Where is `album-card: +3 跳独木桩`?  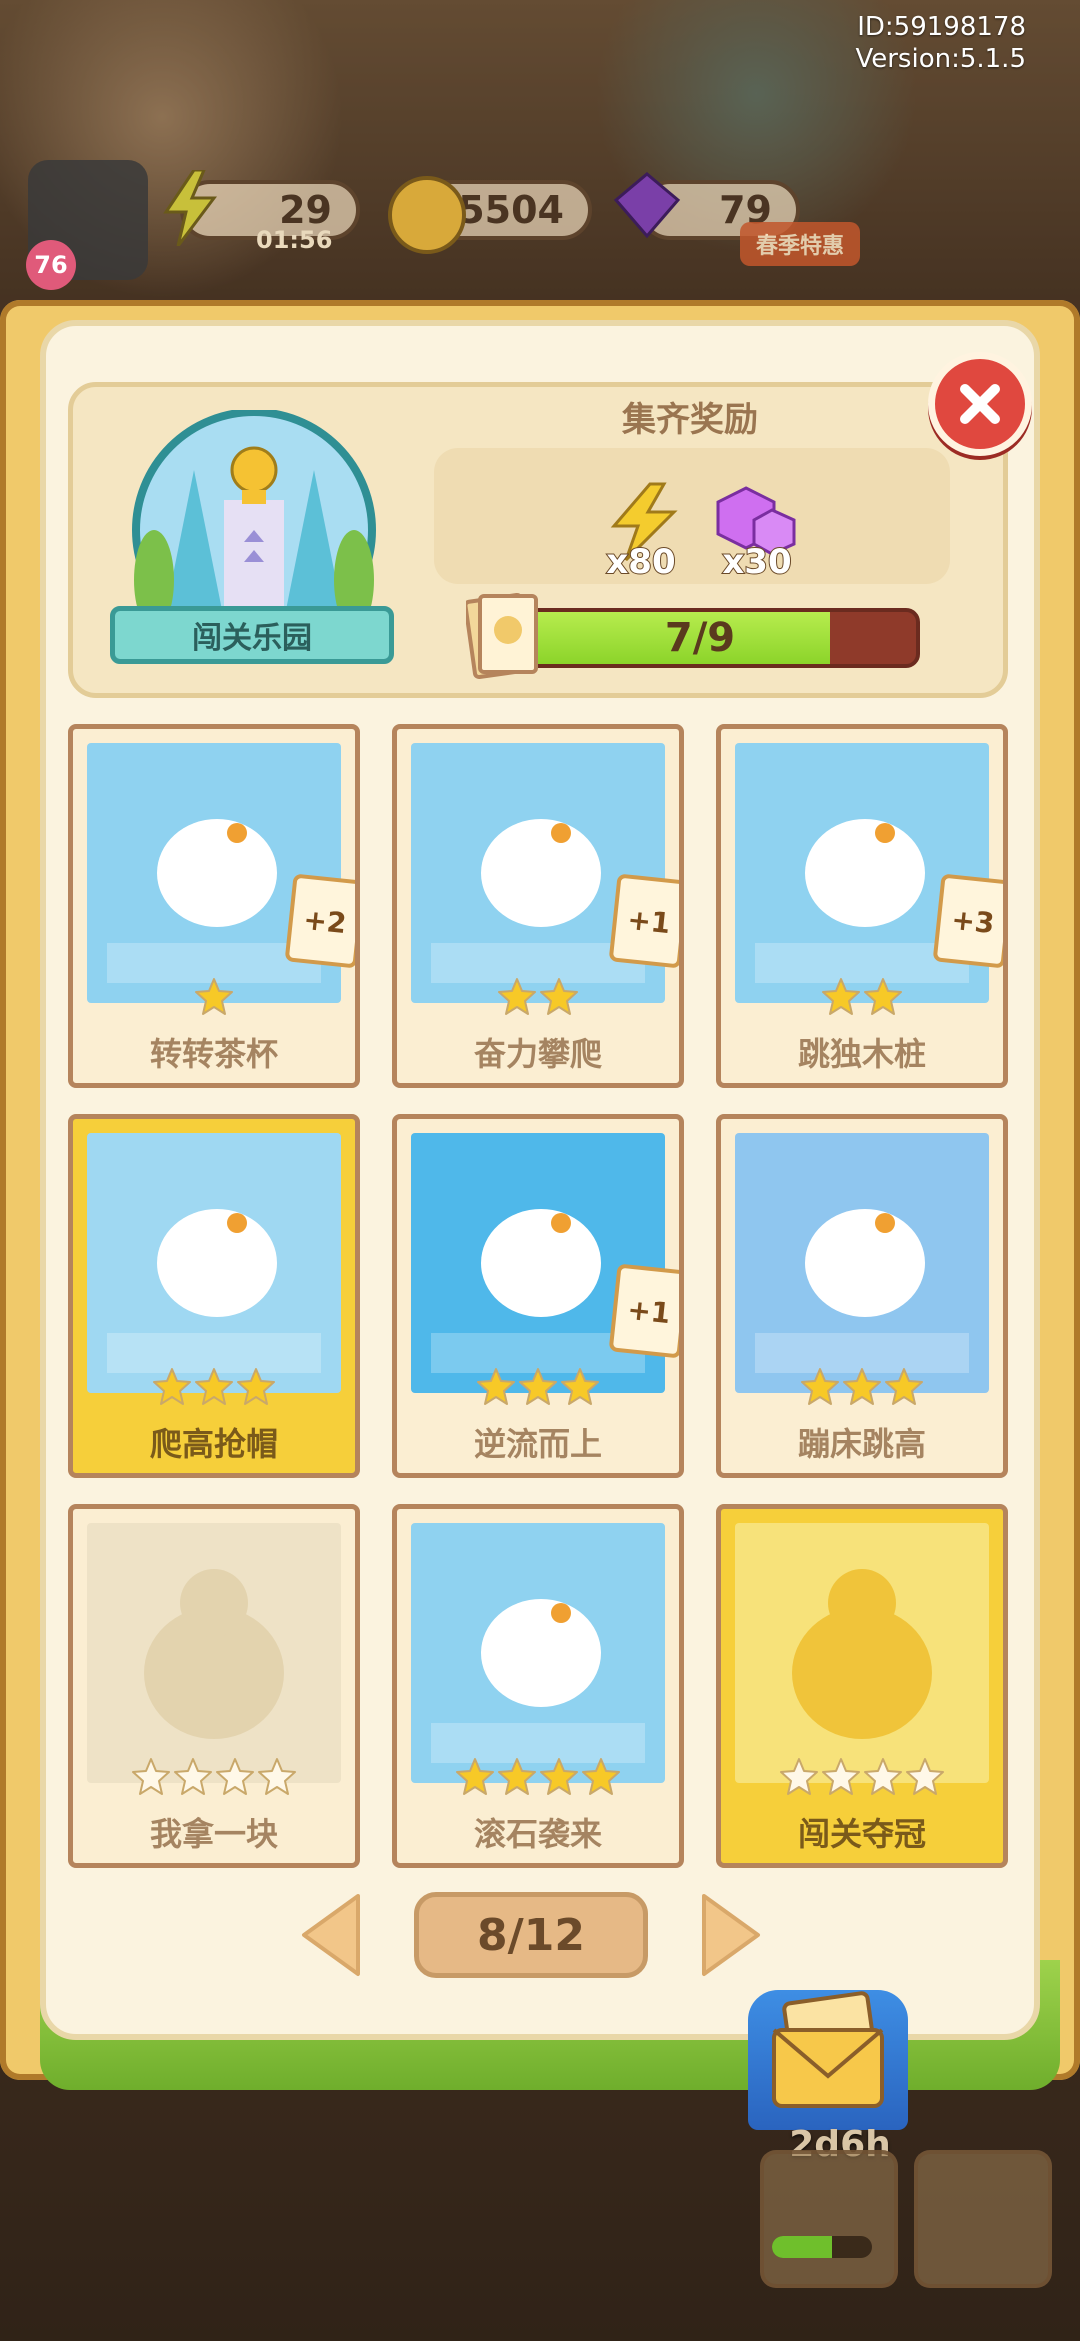
album-card: +3 跳独木桩 is located at coordinates (862, 906).